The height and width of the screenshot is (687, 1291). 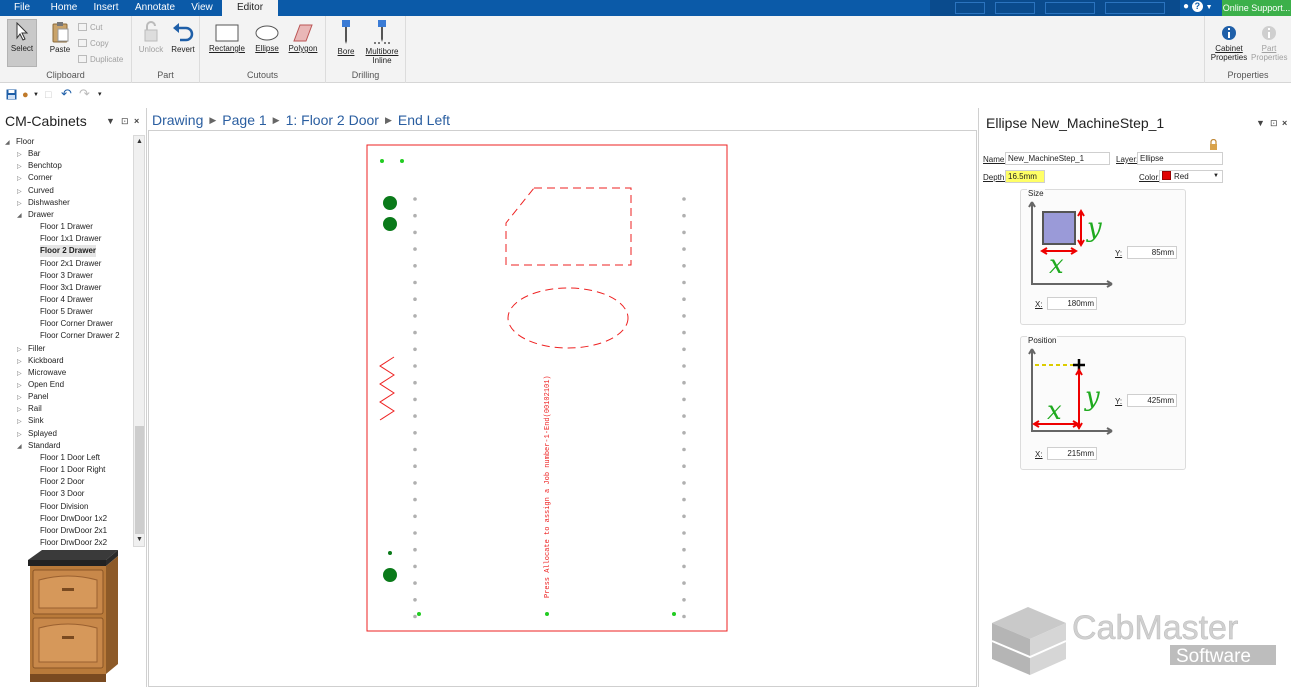 What do you see at coordinates (1213, 144) in the screenshot?
I see `lock-icon` at bounding box center [1213, 144].